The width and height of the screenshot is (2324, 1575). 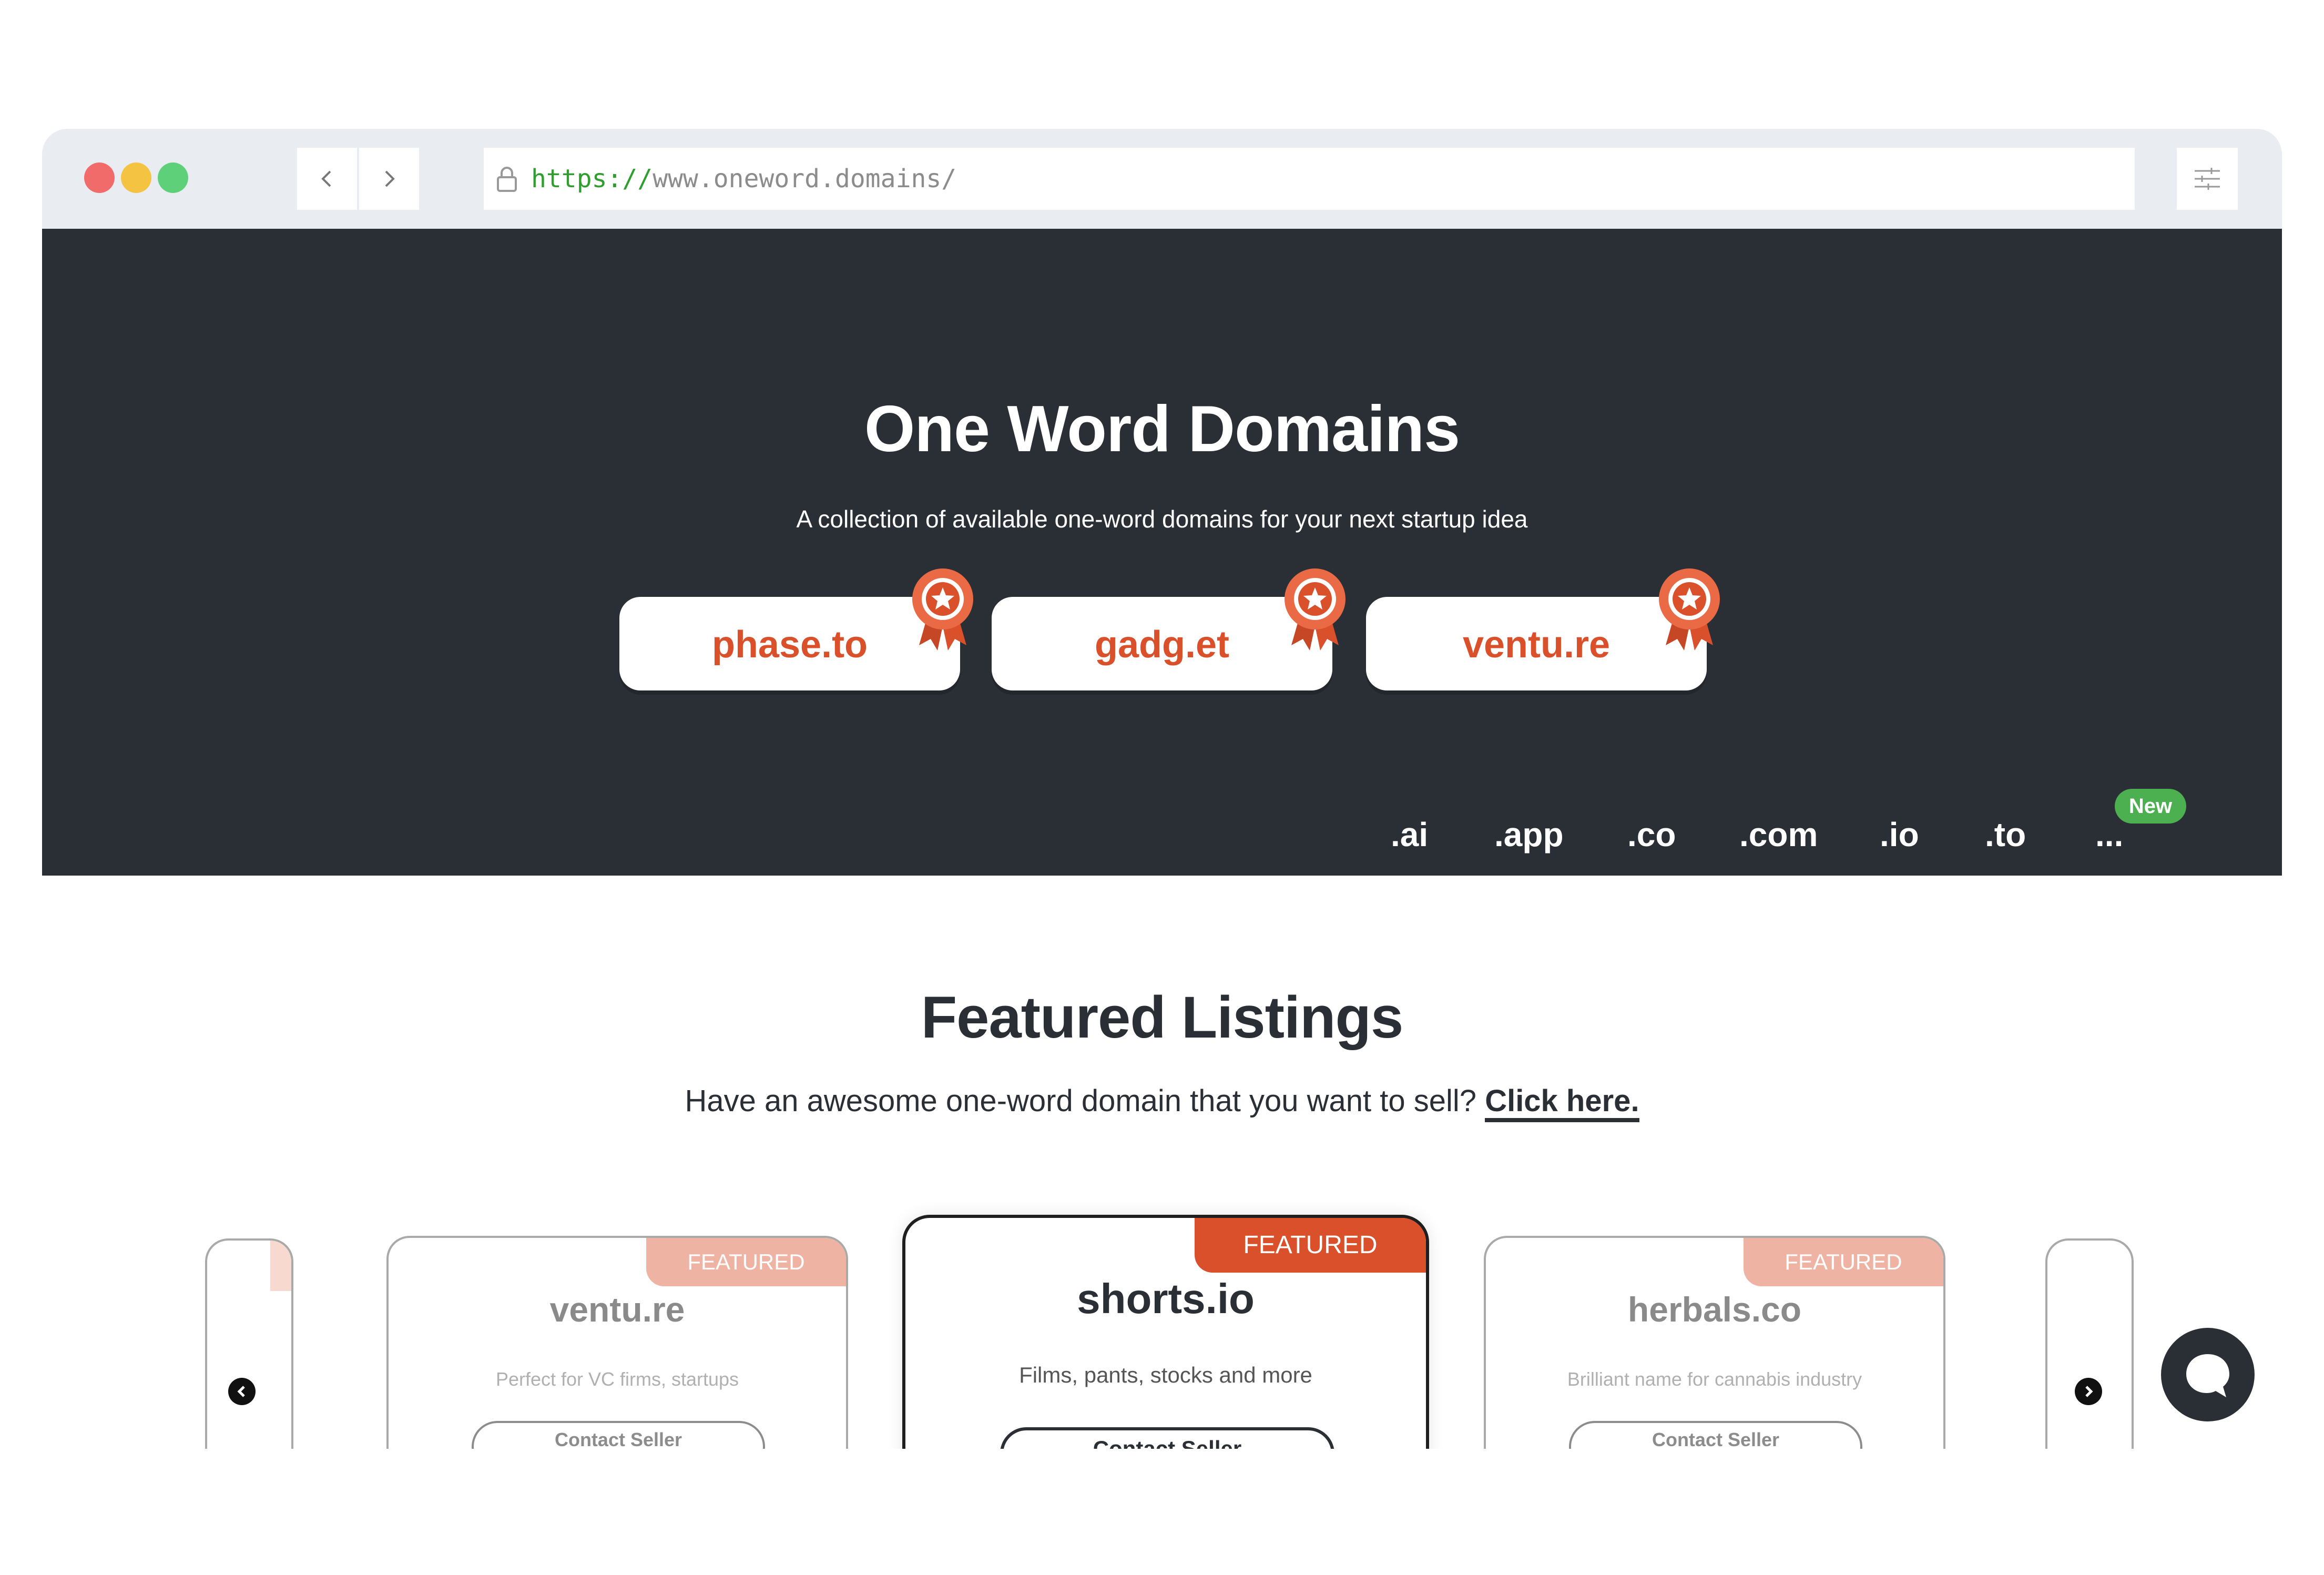 What do you see at coordinates (1162, 429) in the screenshot?
I see `hero-title: One Word Domains` at bounding box center [1162, 429].